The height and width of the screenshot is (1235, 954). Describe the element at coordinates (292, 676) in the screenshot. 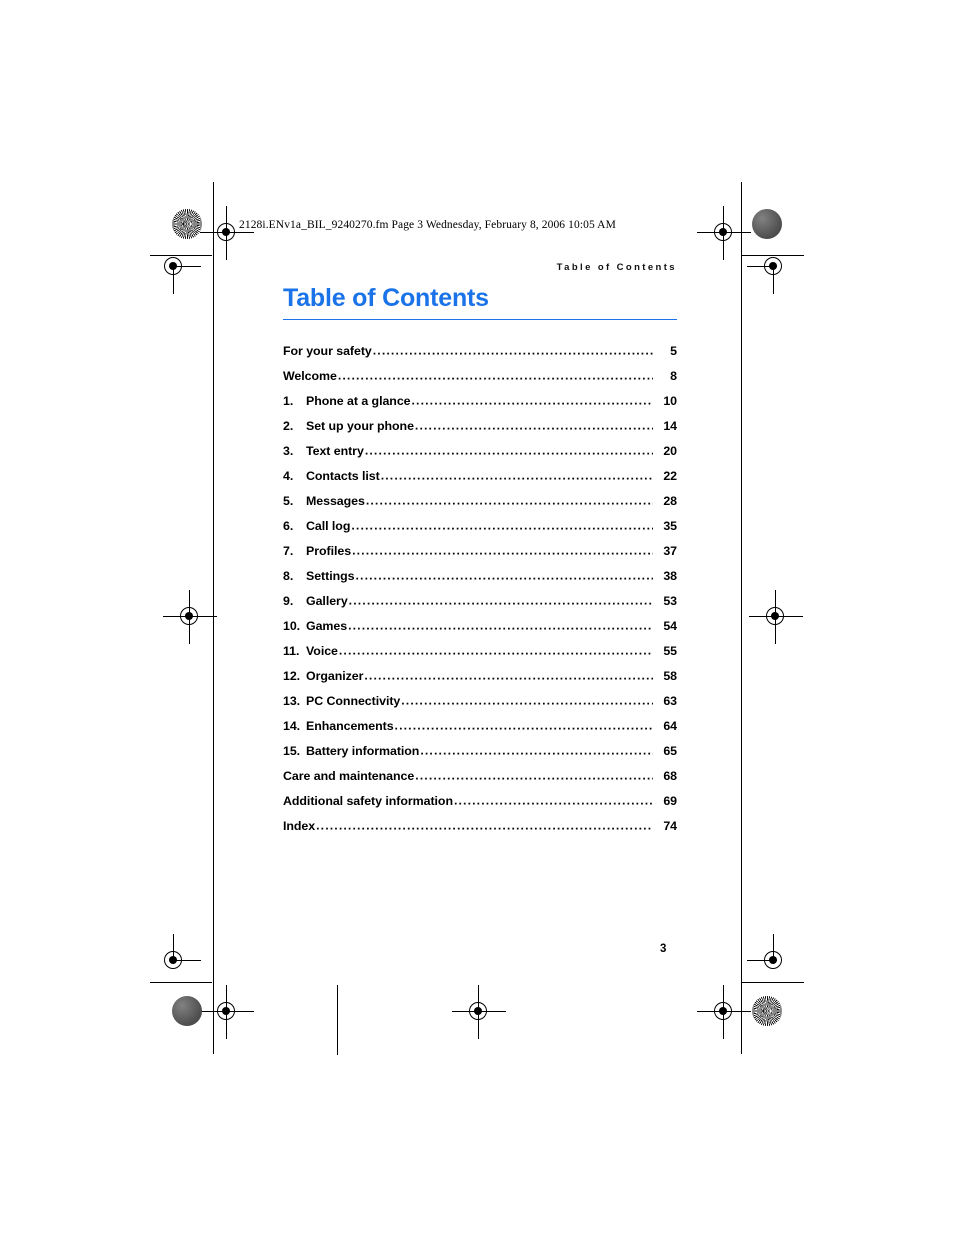

I see `toc-entry-number: 12.` at that location.